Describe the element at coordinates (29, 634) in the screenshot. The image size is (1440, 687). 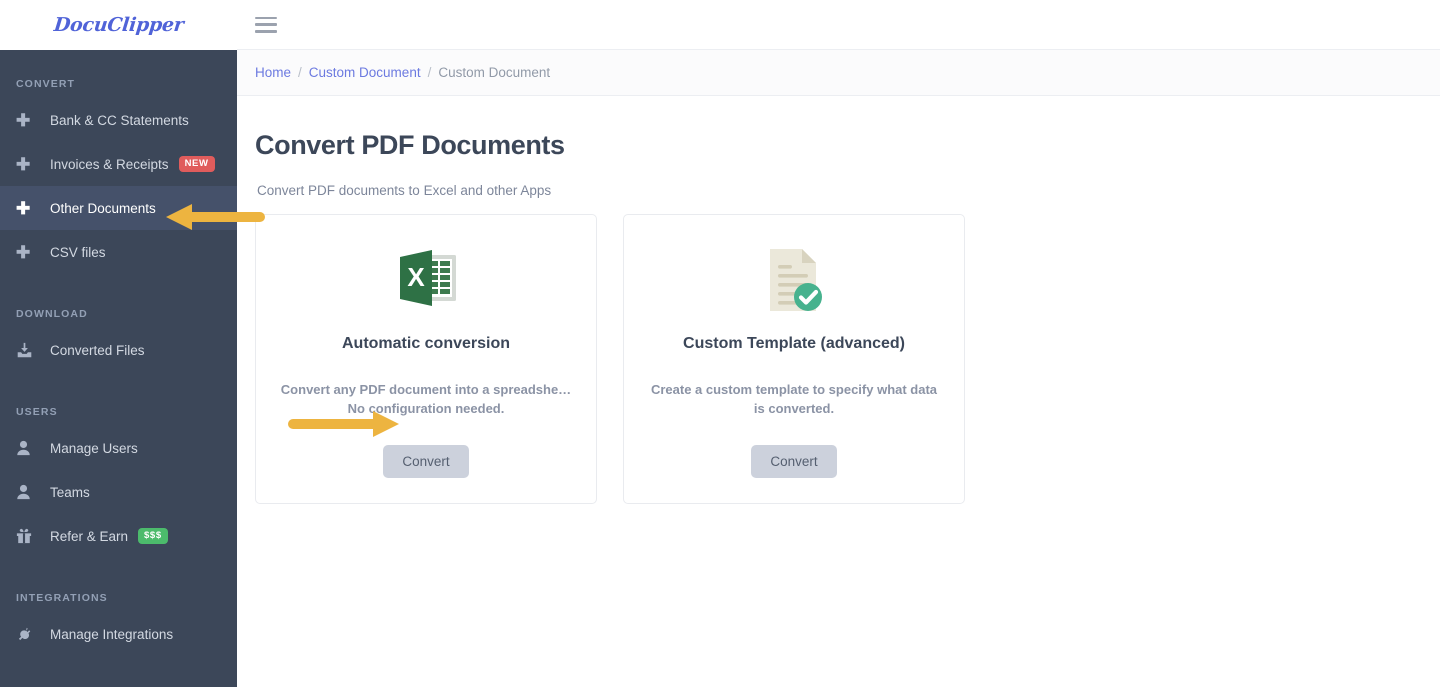
I see `plug-icon` at that location.